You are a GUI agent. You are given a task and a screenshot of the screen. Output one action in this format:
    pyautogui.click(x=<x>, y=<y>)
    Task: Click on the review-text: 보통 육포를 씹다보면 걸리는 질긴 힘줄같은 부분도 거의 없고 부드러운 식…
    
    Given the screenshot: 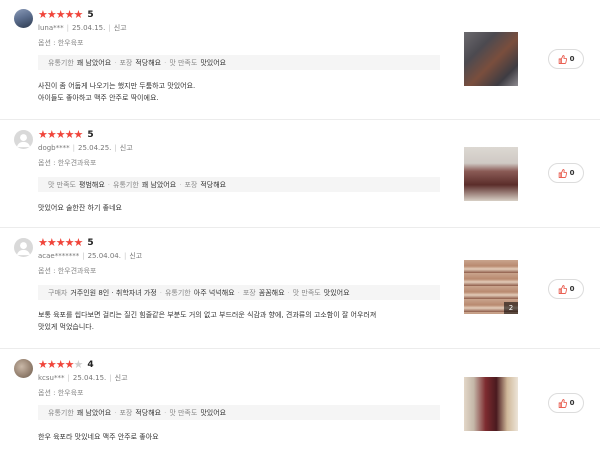 What is the action you would take?
    pyautogui.click(x=207, y=321)
    